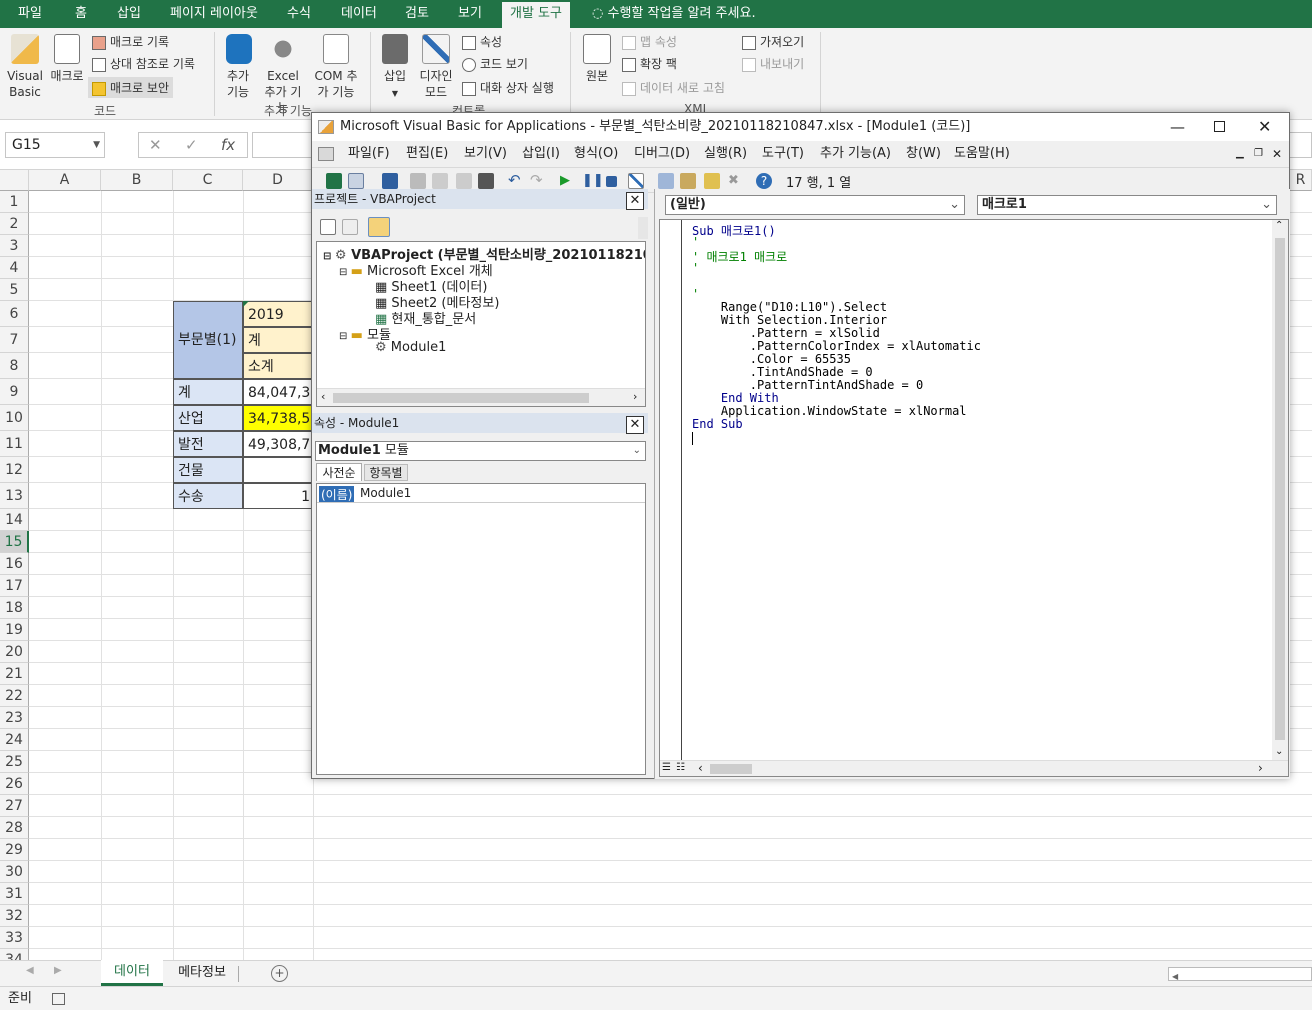 Image resolution: width=1312 pixels, height=1011 pixels. Describe the element at coordinates (14, 652) in the screenshot. I see `row-header-20: 20` at that location.